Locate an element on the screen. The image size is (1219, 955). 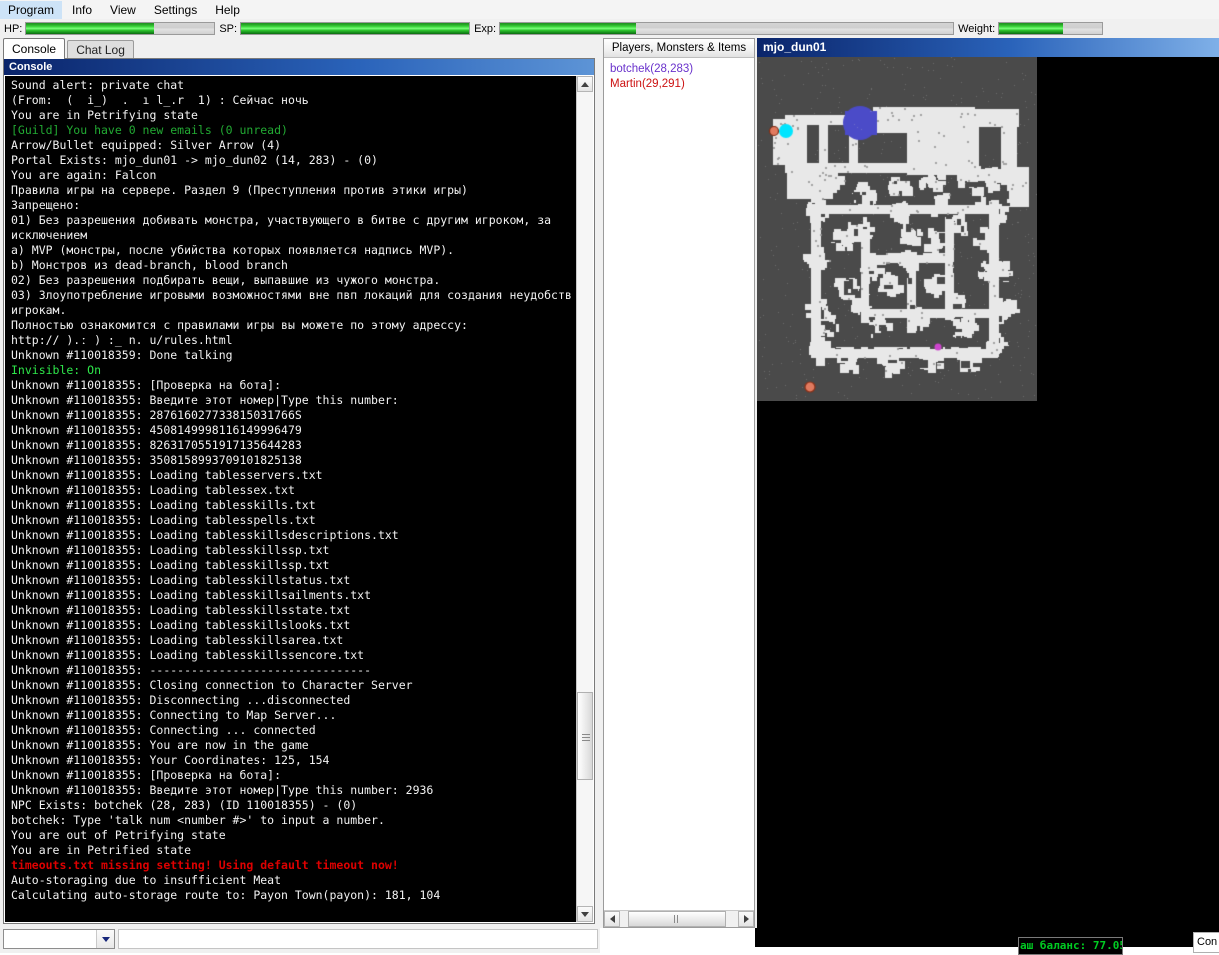
players-horizontal-scrollbar is located at coordinates (679, 925).